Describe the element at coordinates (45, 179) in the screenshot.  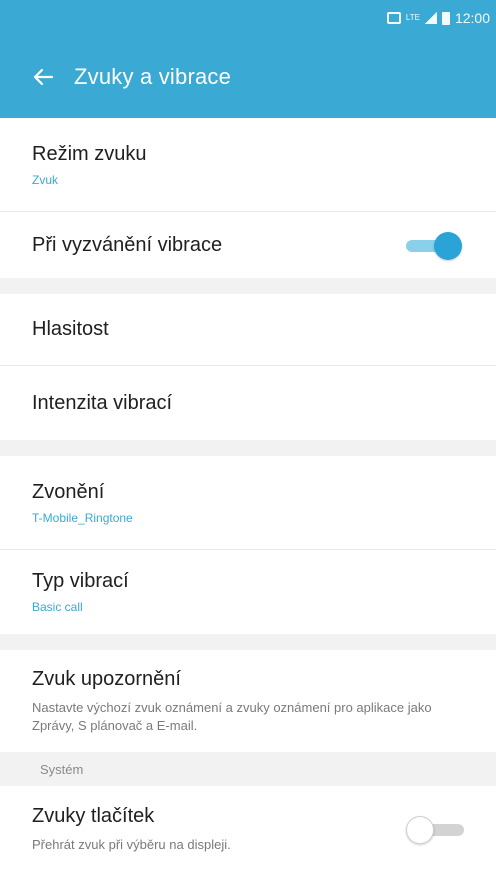
I see `sound-mode-value: Zvuk` at that location.